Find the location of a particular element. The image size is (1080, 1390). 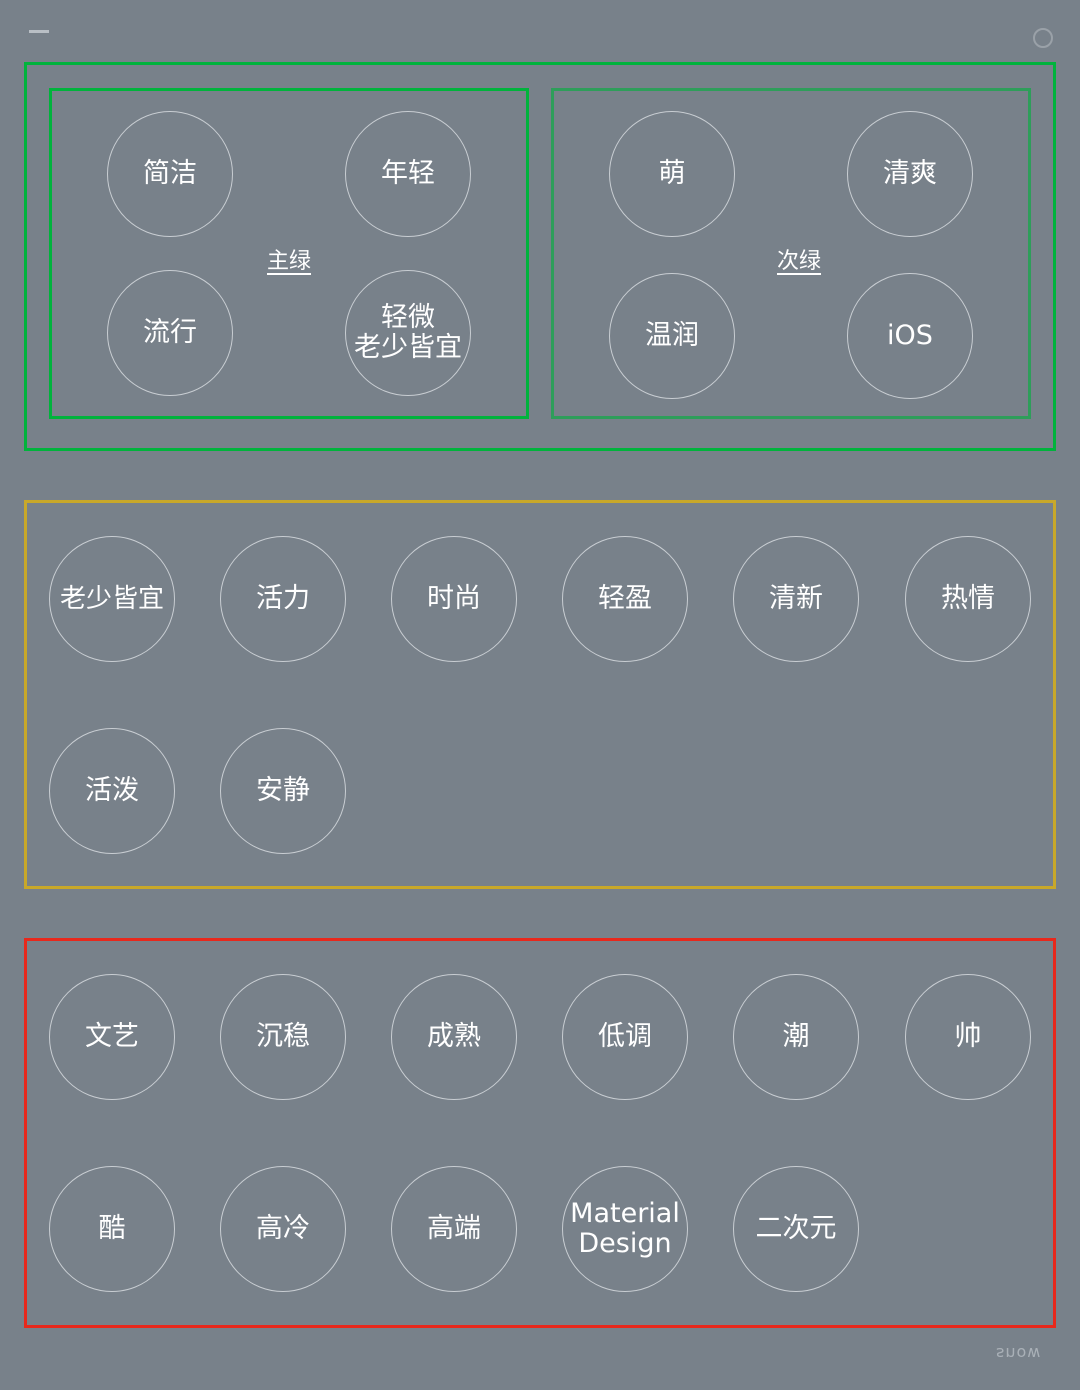

tag-circle: 文艺 is located at coordinates (112, 1037).